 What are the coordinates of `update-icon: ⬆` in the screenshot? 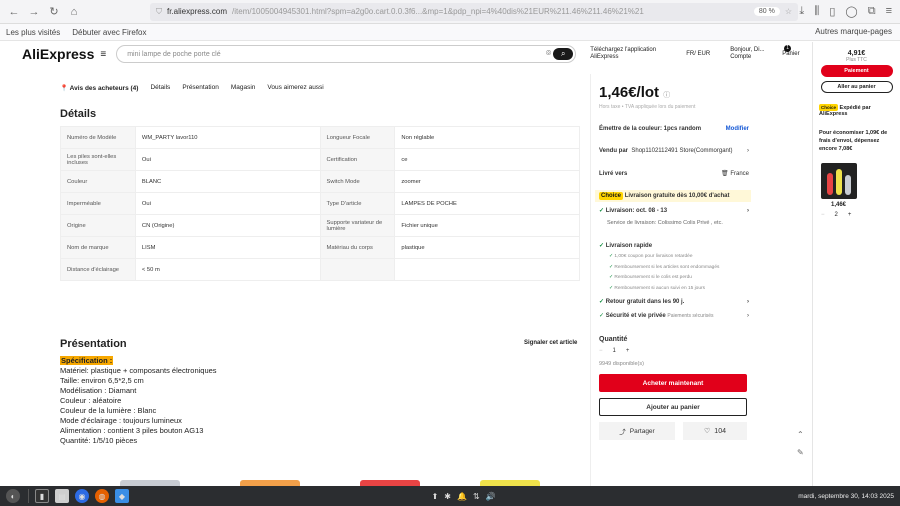 It's located at (435, 496).